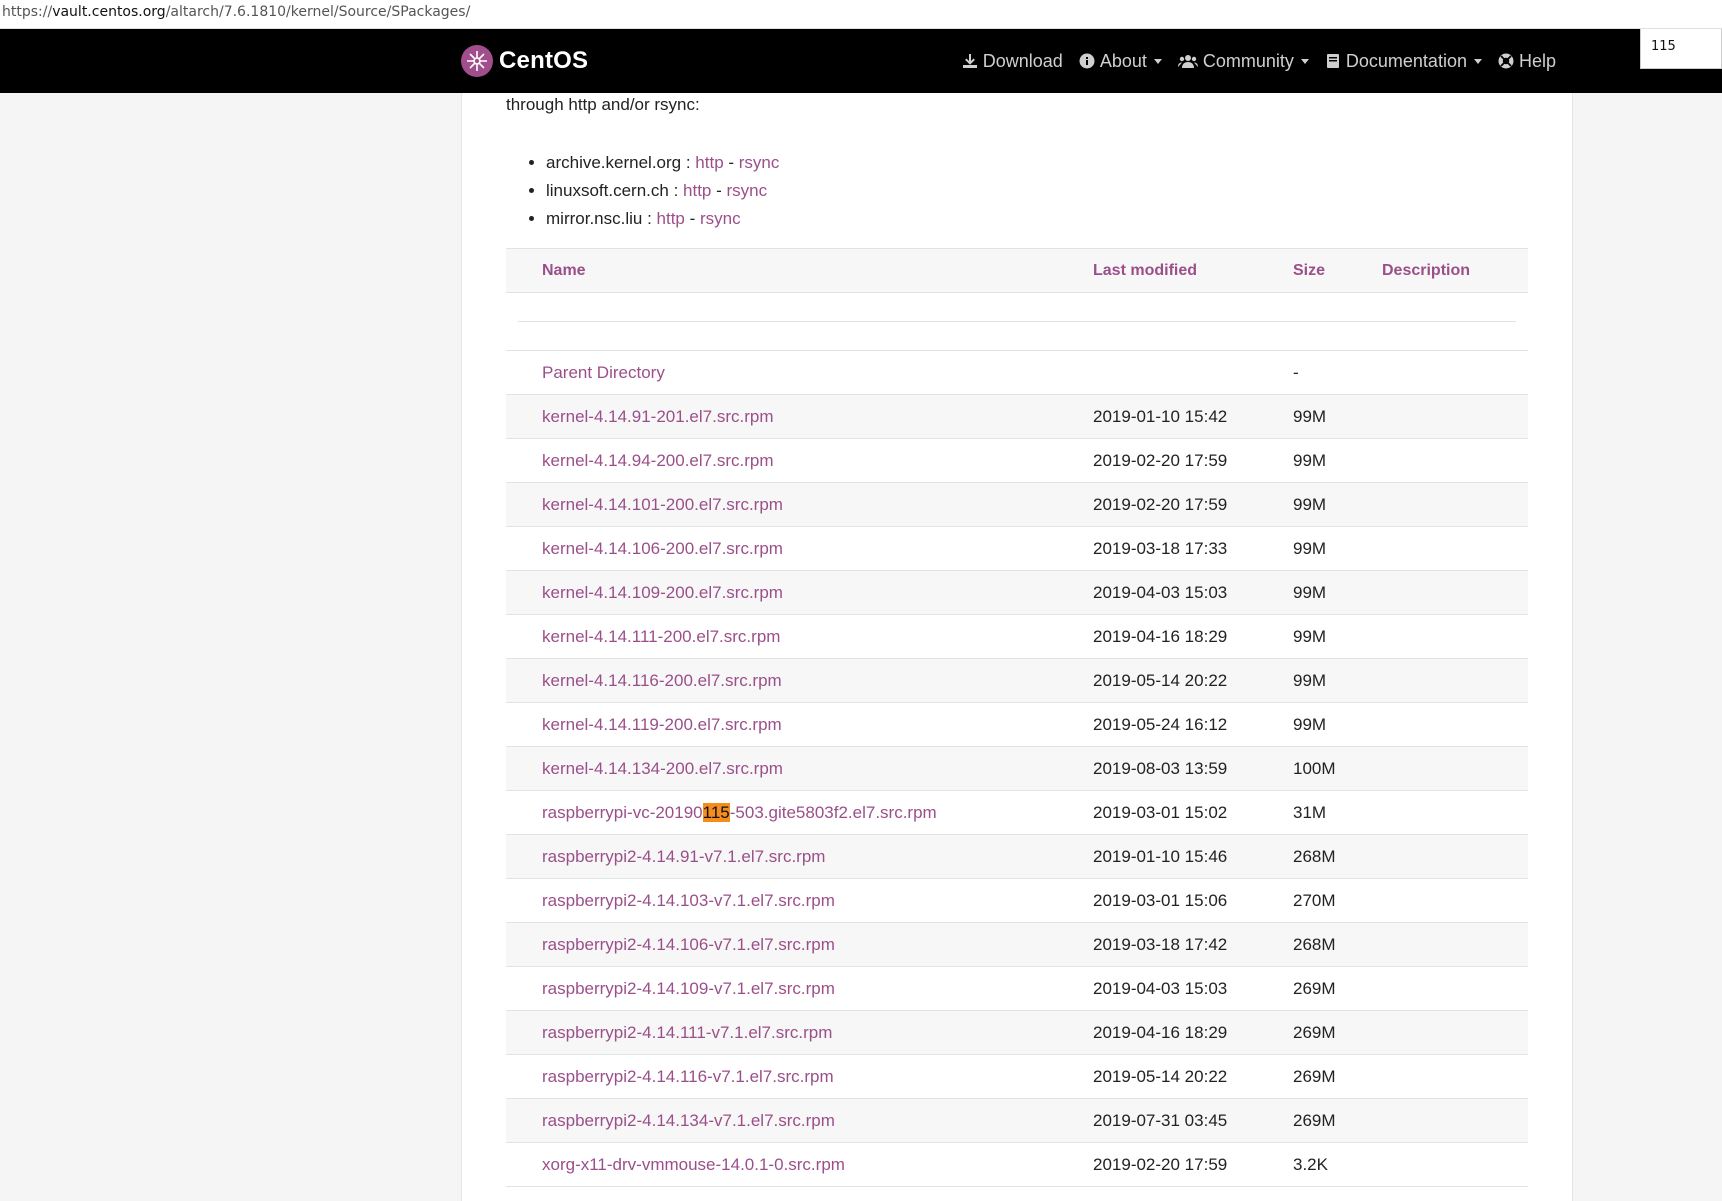 Image resolution: width=1722 pixels, height=1201 pixels. What do you see at coordinates (1017, 372) in the screenshot?
I see `table-row: Parent Directory -` at bounding box center [1017, 372].